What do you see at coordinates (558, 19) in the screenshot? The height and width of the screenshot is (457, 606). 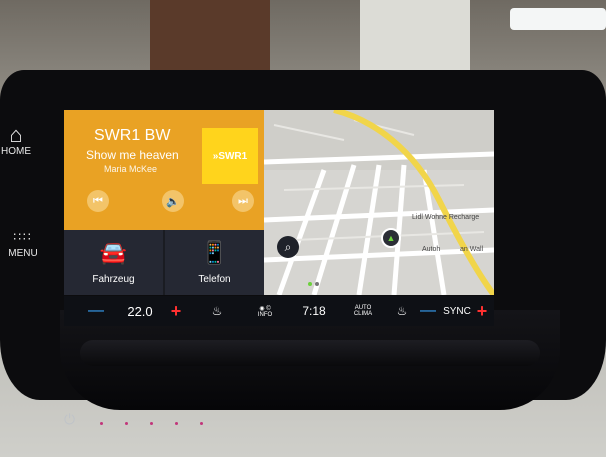 I see `background-lamp` at bounding box center [558, 19].